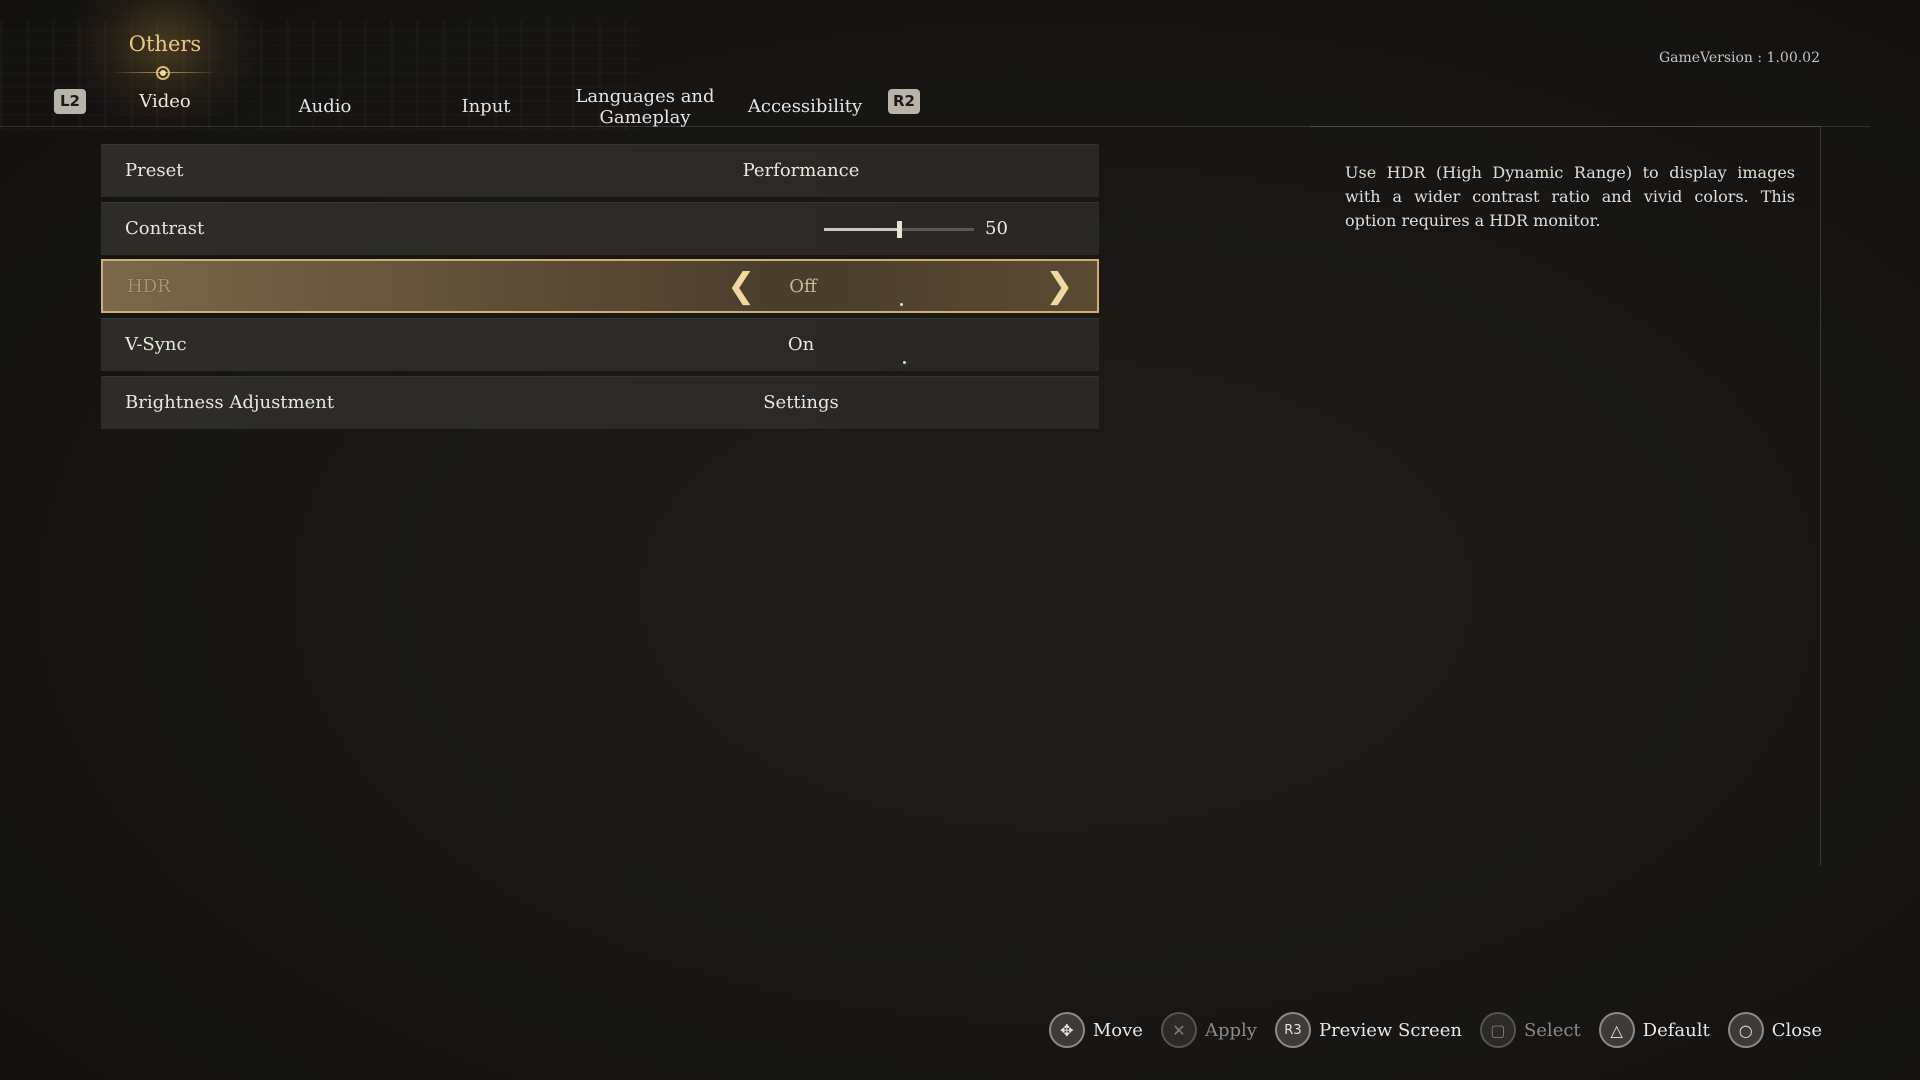 This screenshot has width=1920, height=1080. I want to click on prompt-preview-screen: R3 Preview Screen, so click(1368, 1030).